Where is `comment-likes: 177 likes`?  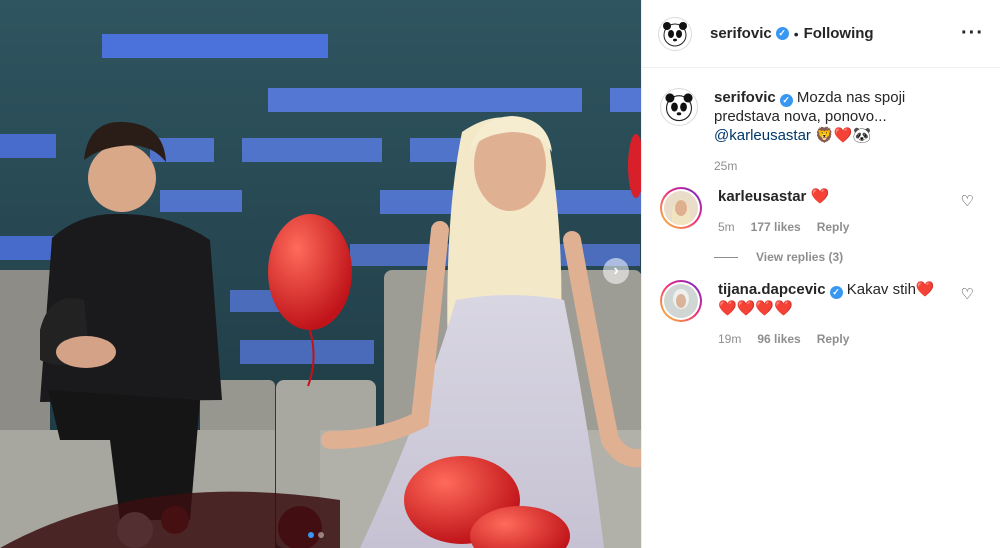 comment-likes: 177 likes is located at coordinates (776, 227).